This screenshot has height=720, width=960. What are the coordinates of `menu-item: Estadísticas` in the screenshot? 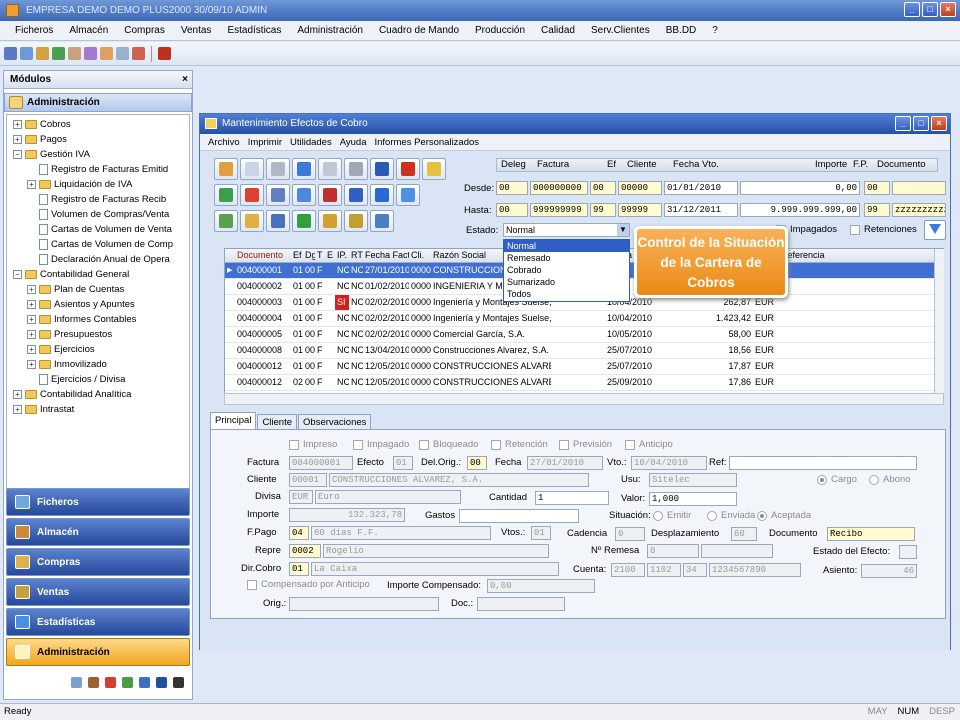 It's located at (253, 30).